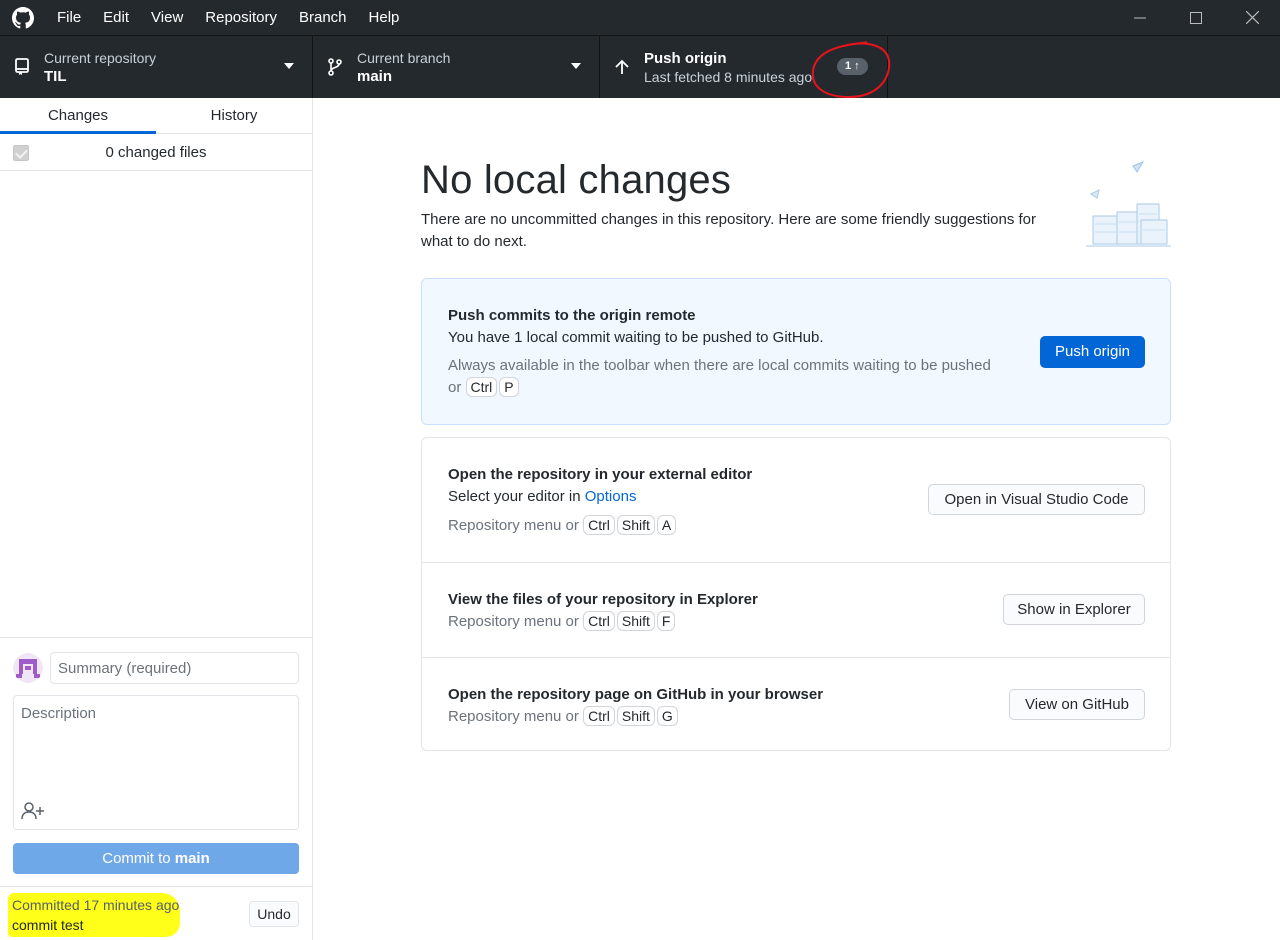  What do you see at coordinates (156, 746) in the screenshot?
I see `description-input` at bounding box center [156, 746].